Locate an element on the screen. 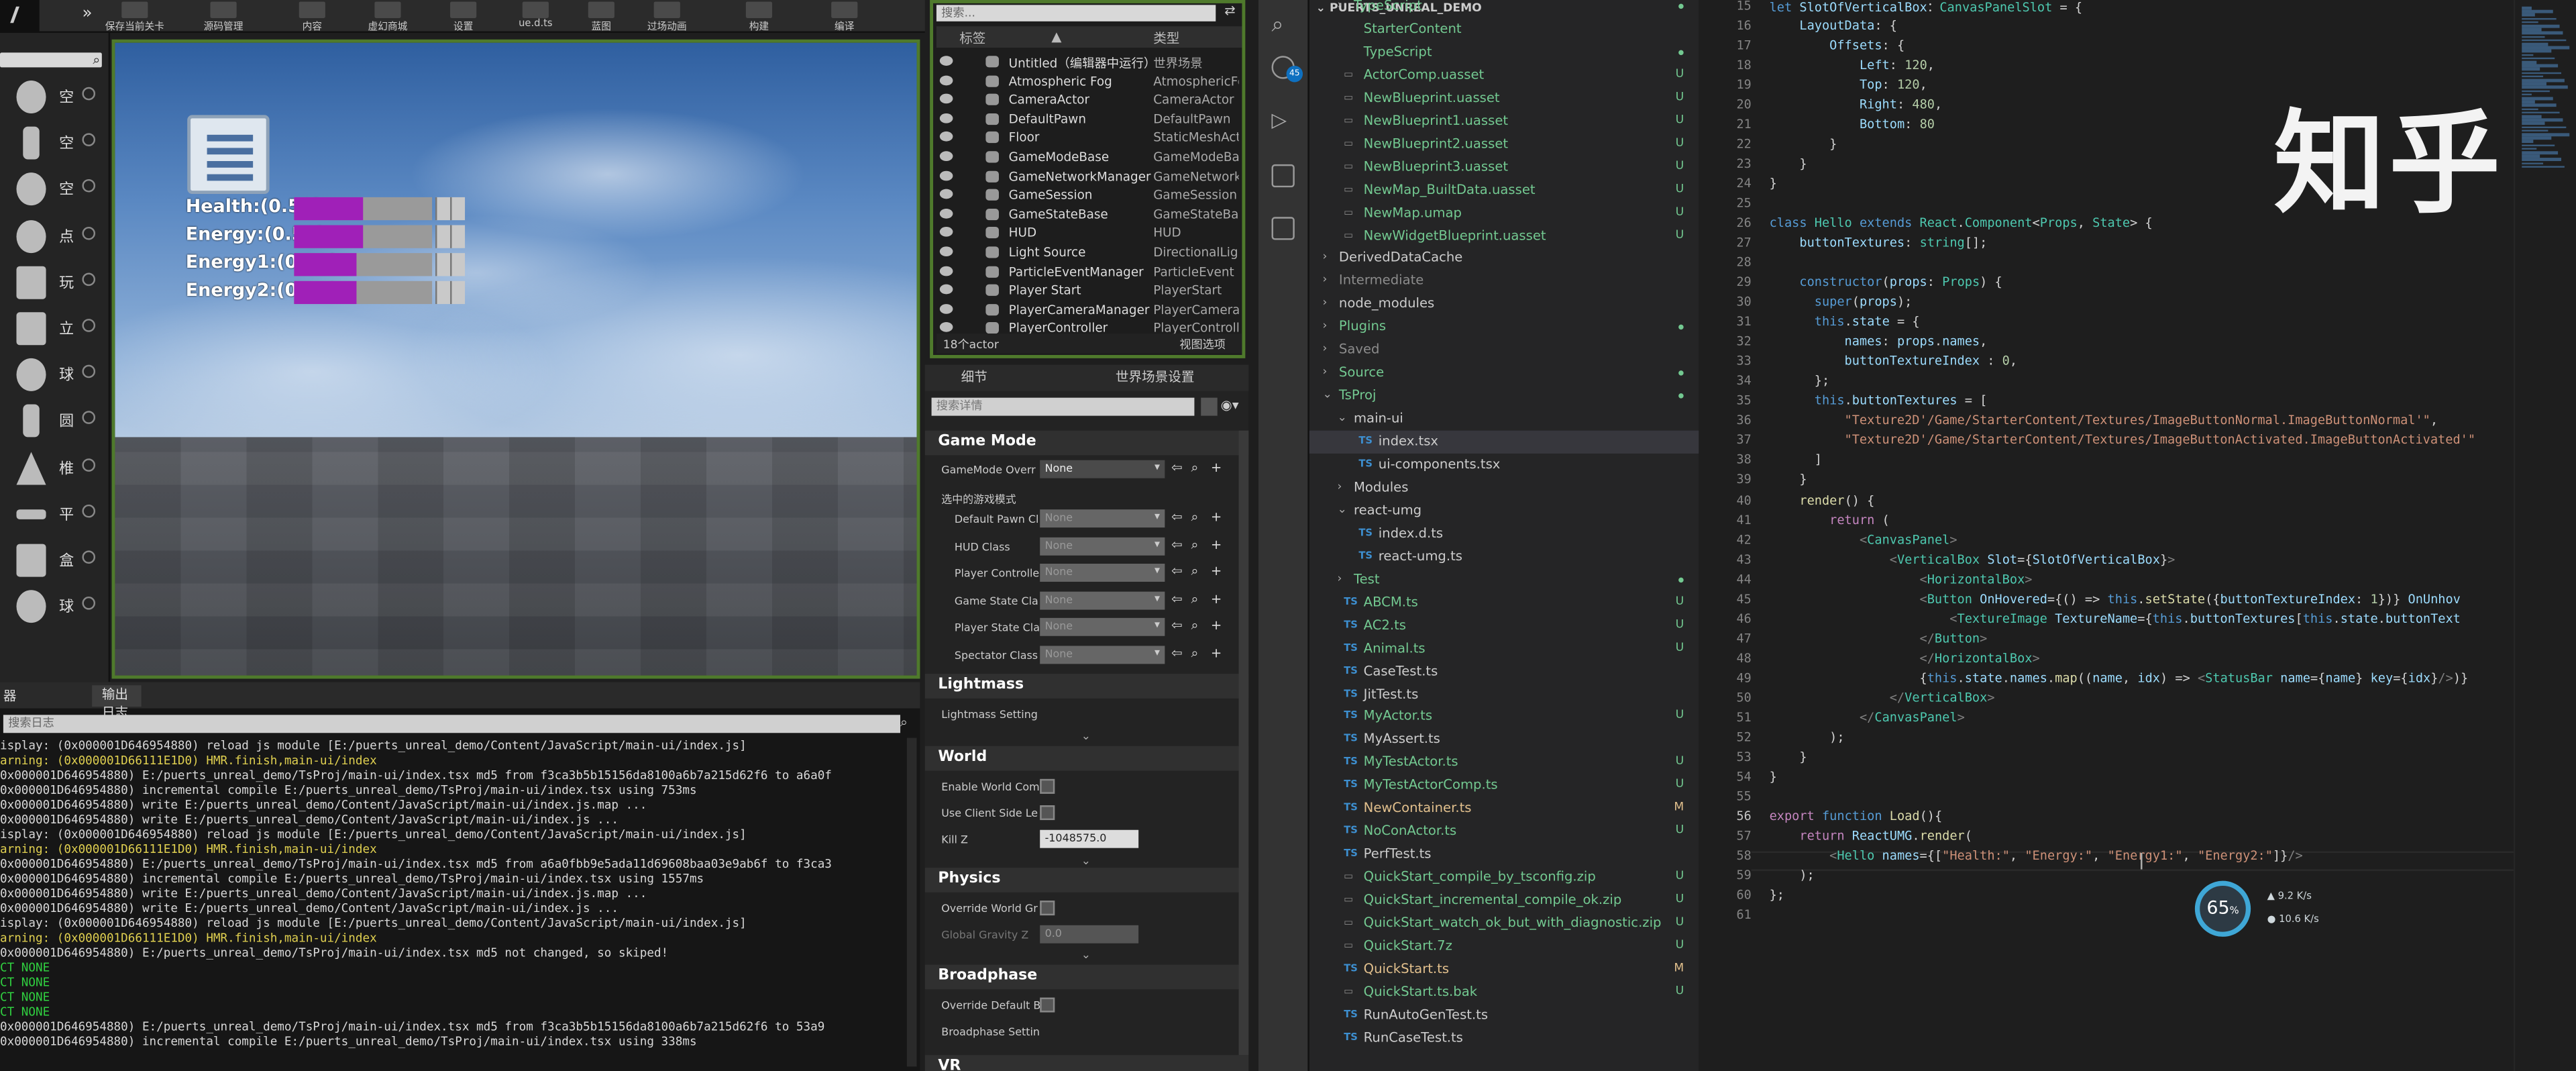 Image resolution: width=2576 pixels, height=1071 pixels. file-tree-item: TS PerfTest.ts is located at coordinates (1505, 855).